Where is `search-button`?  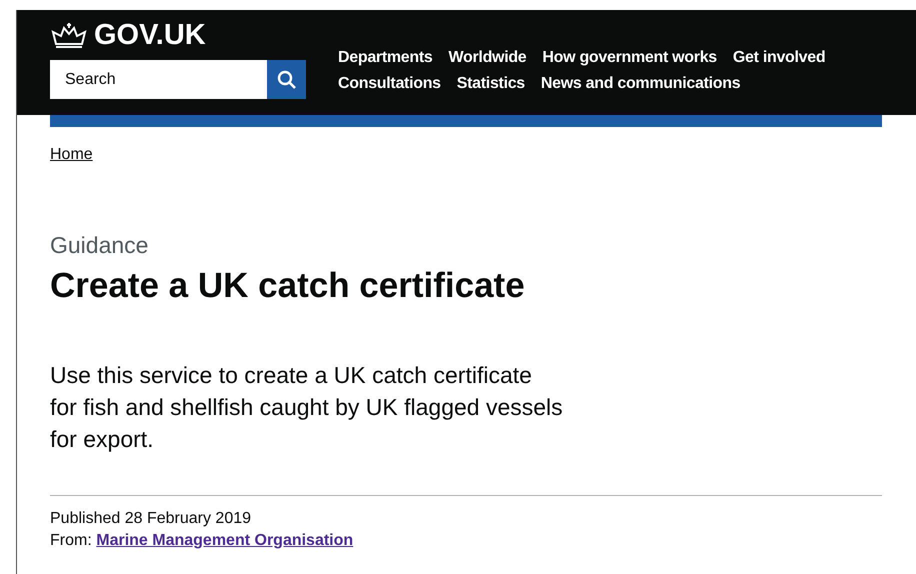 search-button is located at coordinates (286, 79).